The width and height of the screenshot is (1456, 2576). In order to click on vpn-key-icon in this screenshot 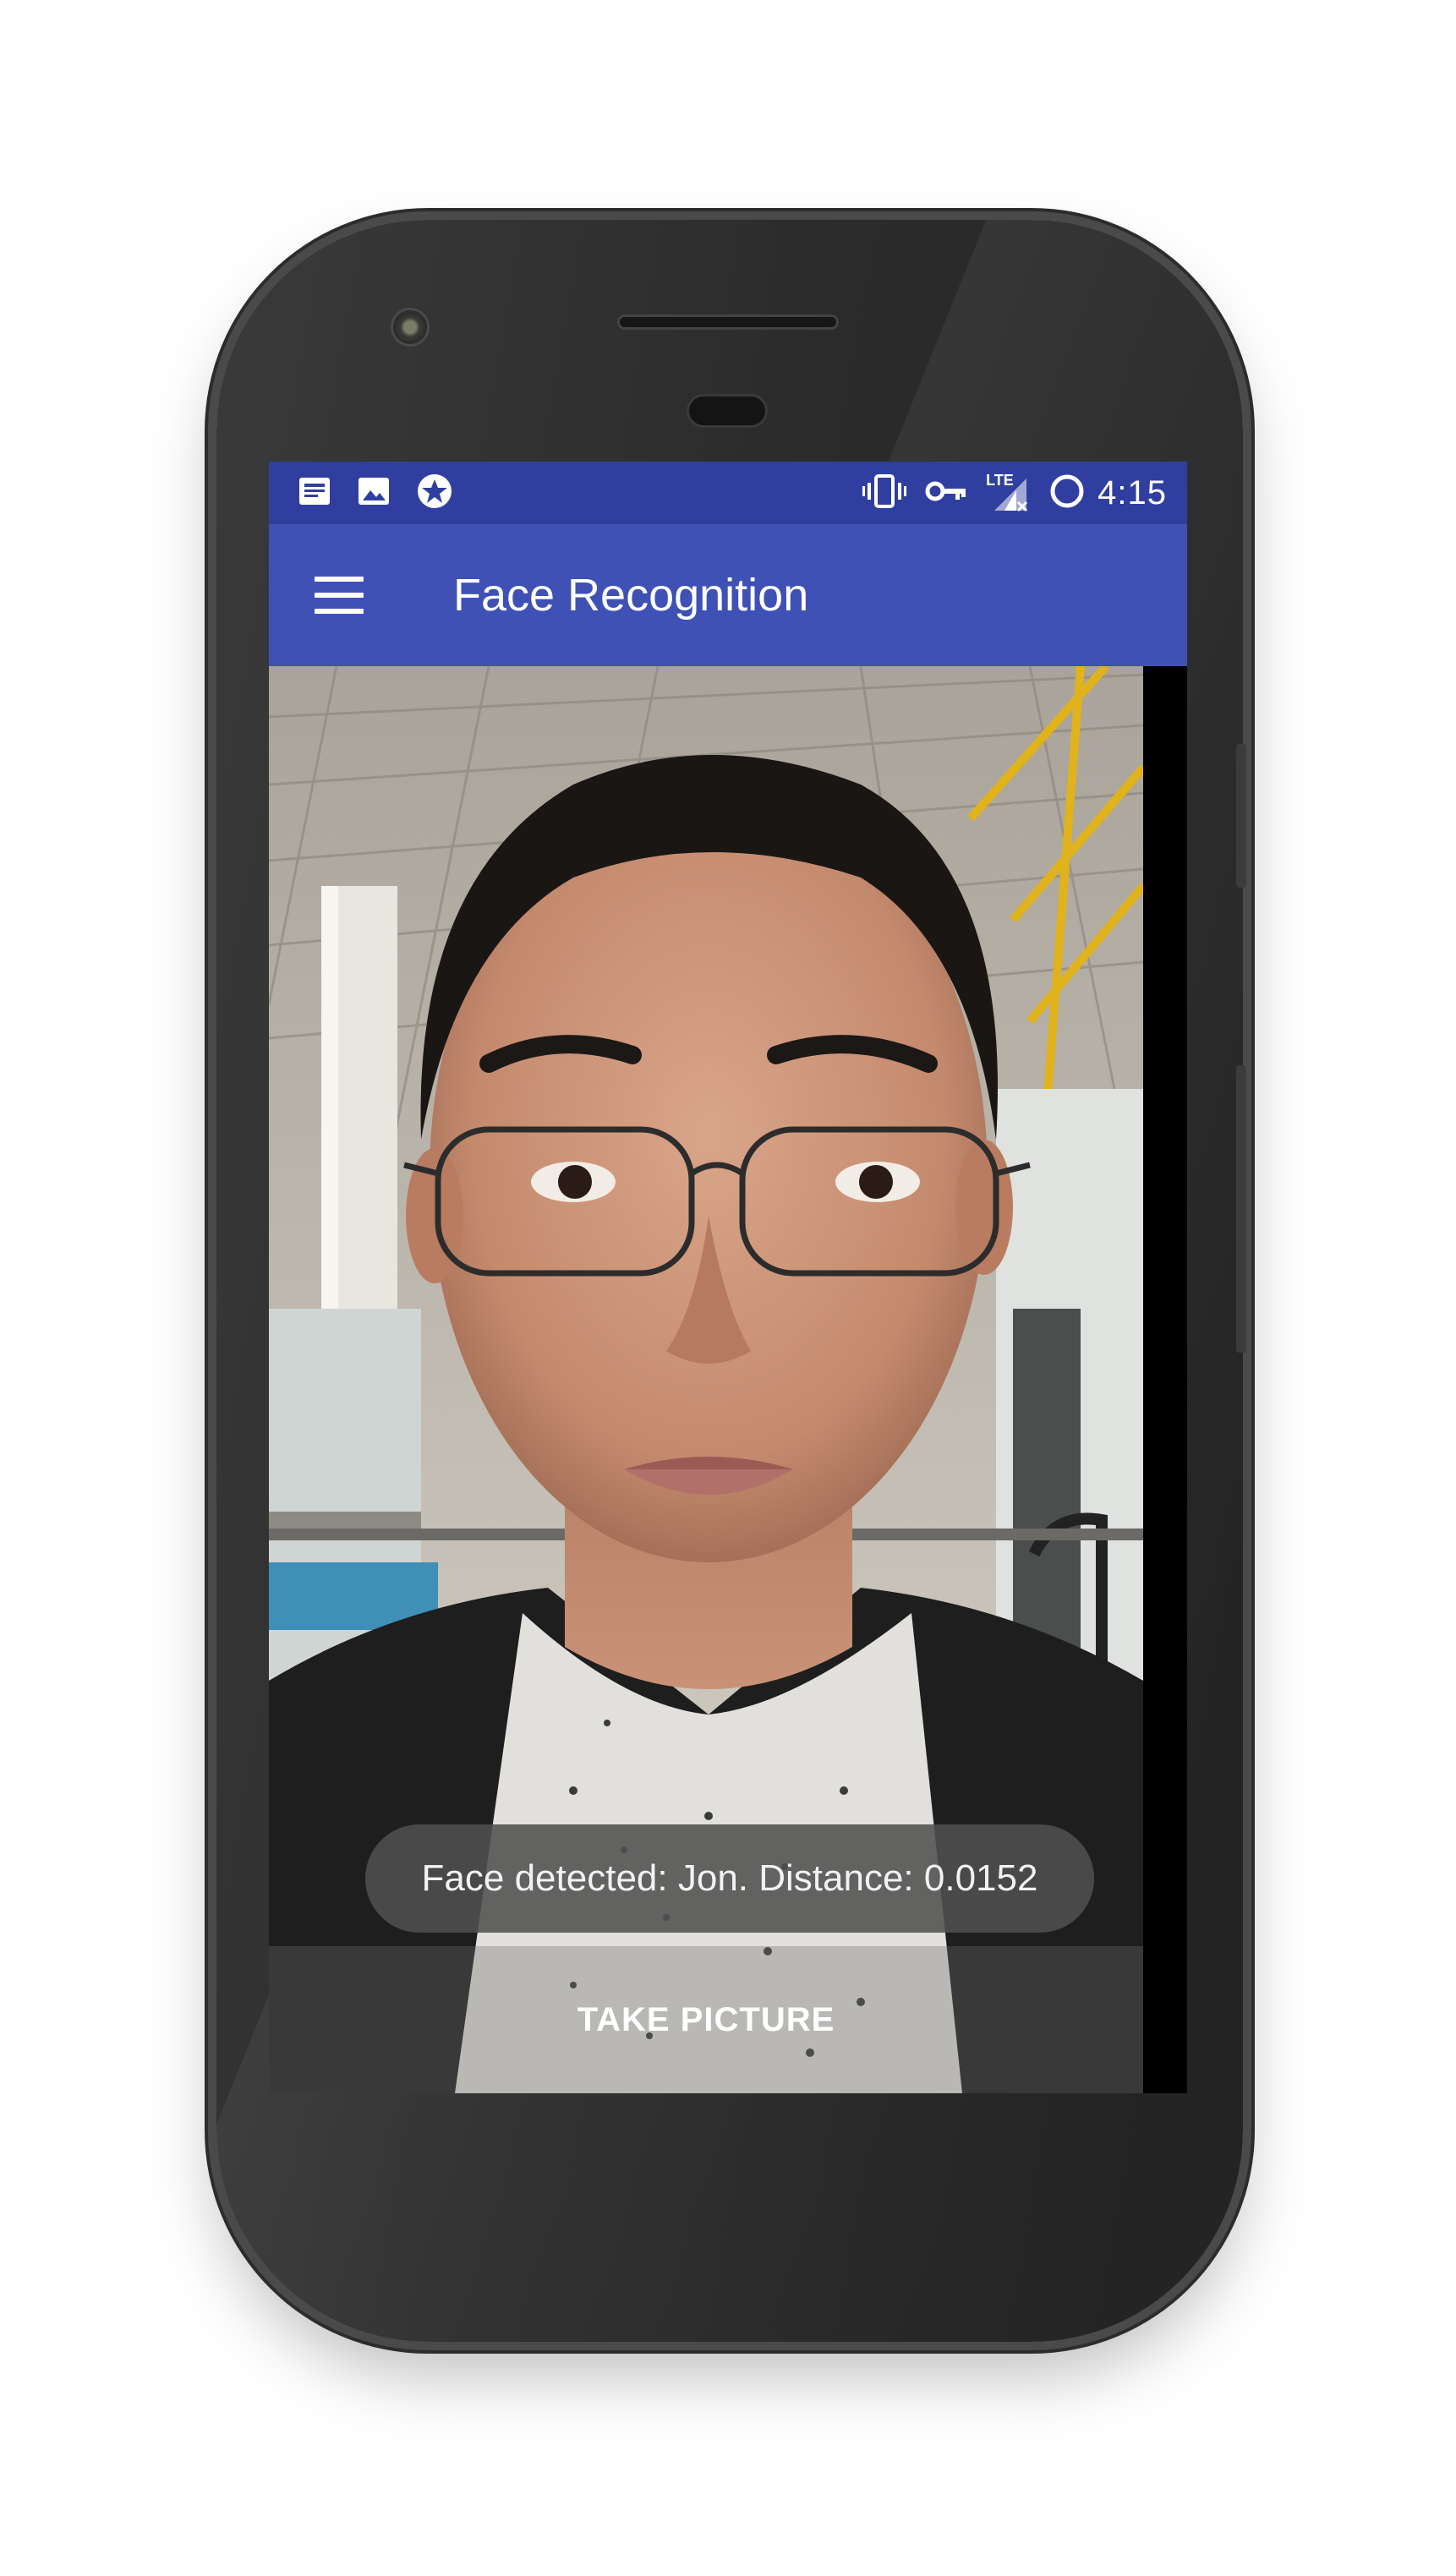, I will do `click(946, 493)`.